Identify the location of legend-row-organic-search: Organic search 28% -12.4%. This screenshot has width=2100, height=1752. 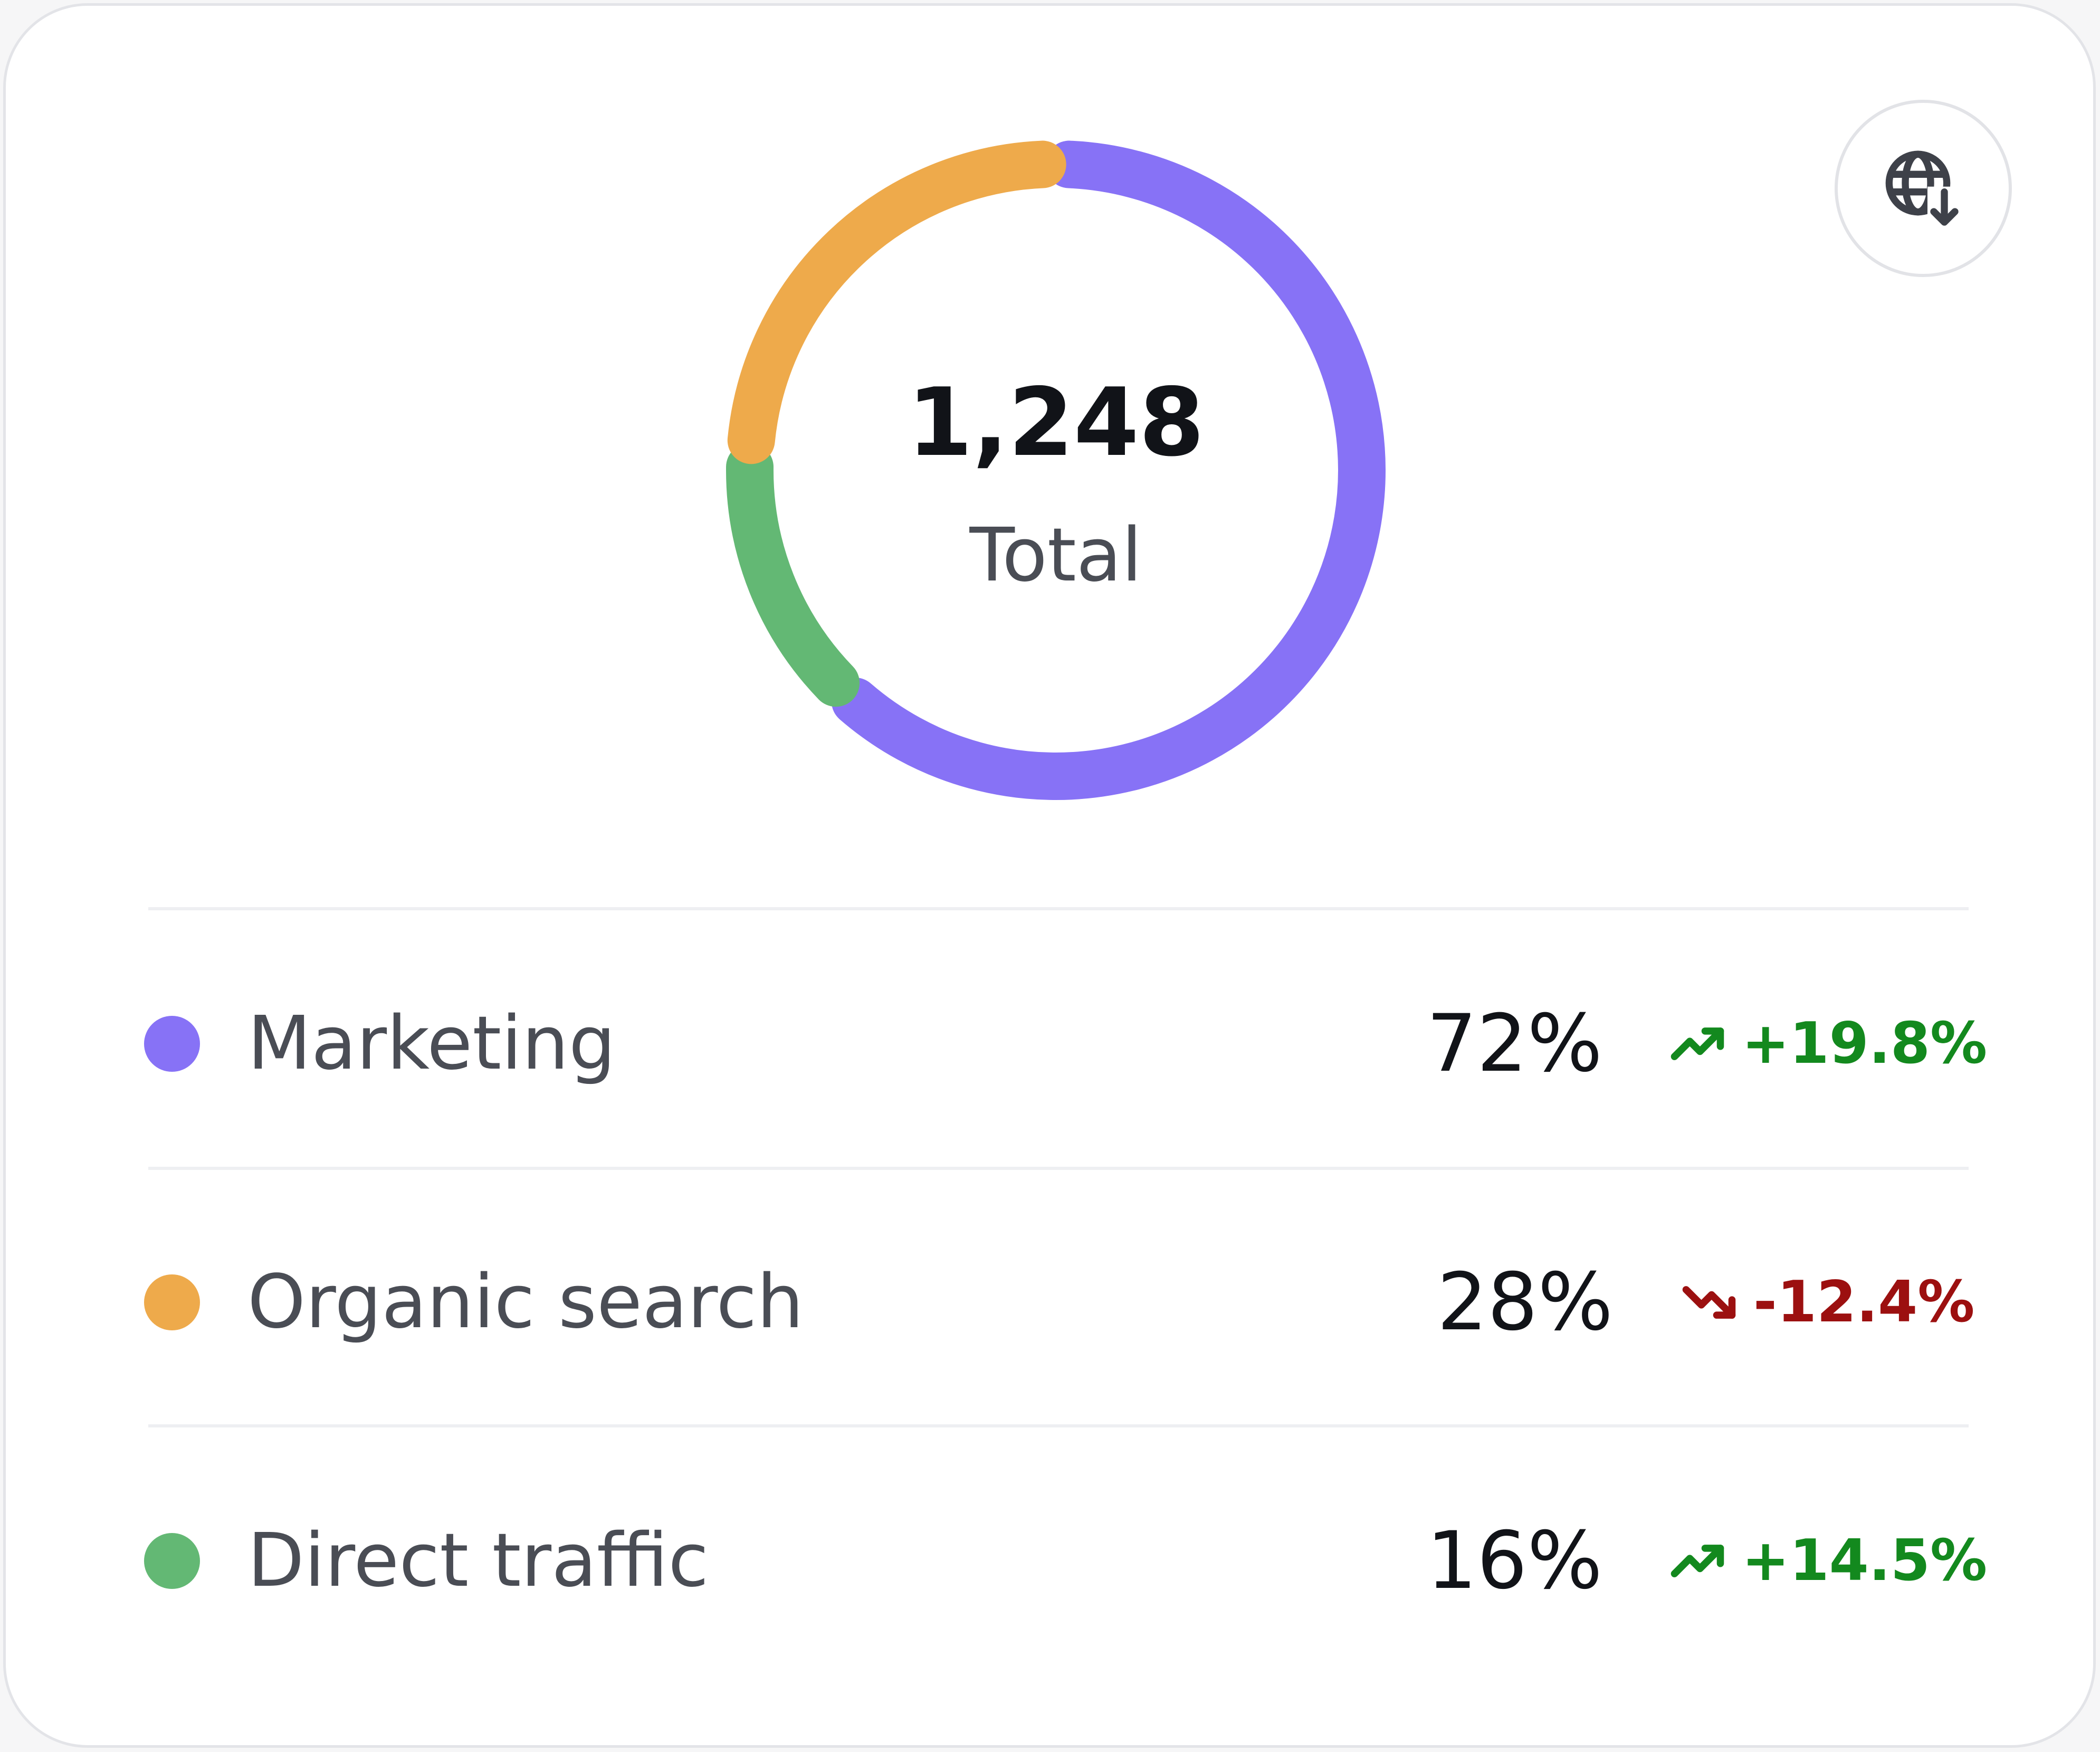
(1049, 1302).